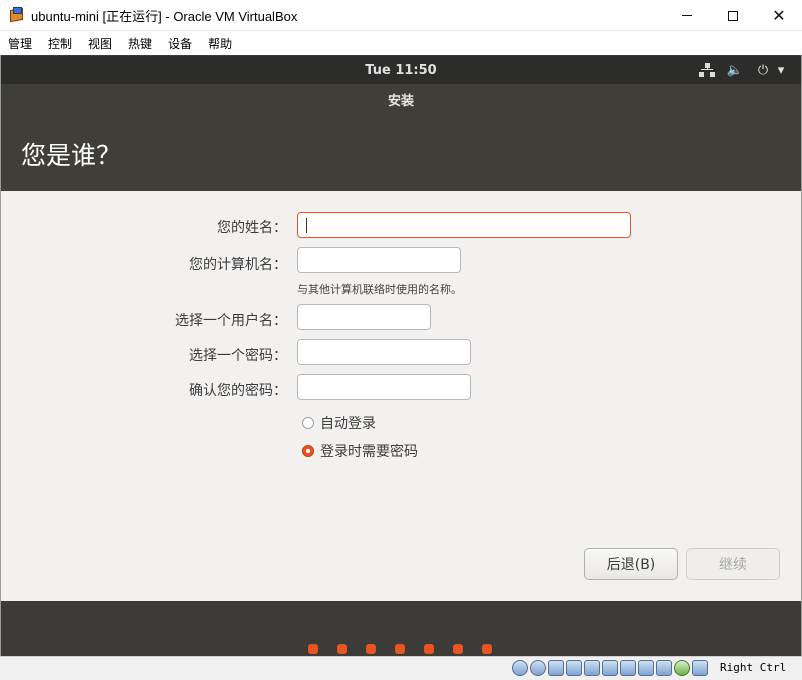  What do you see at coordinates (592, 668) in the screenshot?
I see `usb-icon` at bounding box center [592, 668].